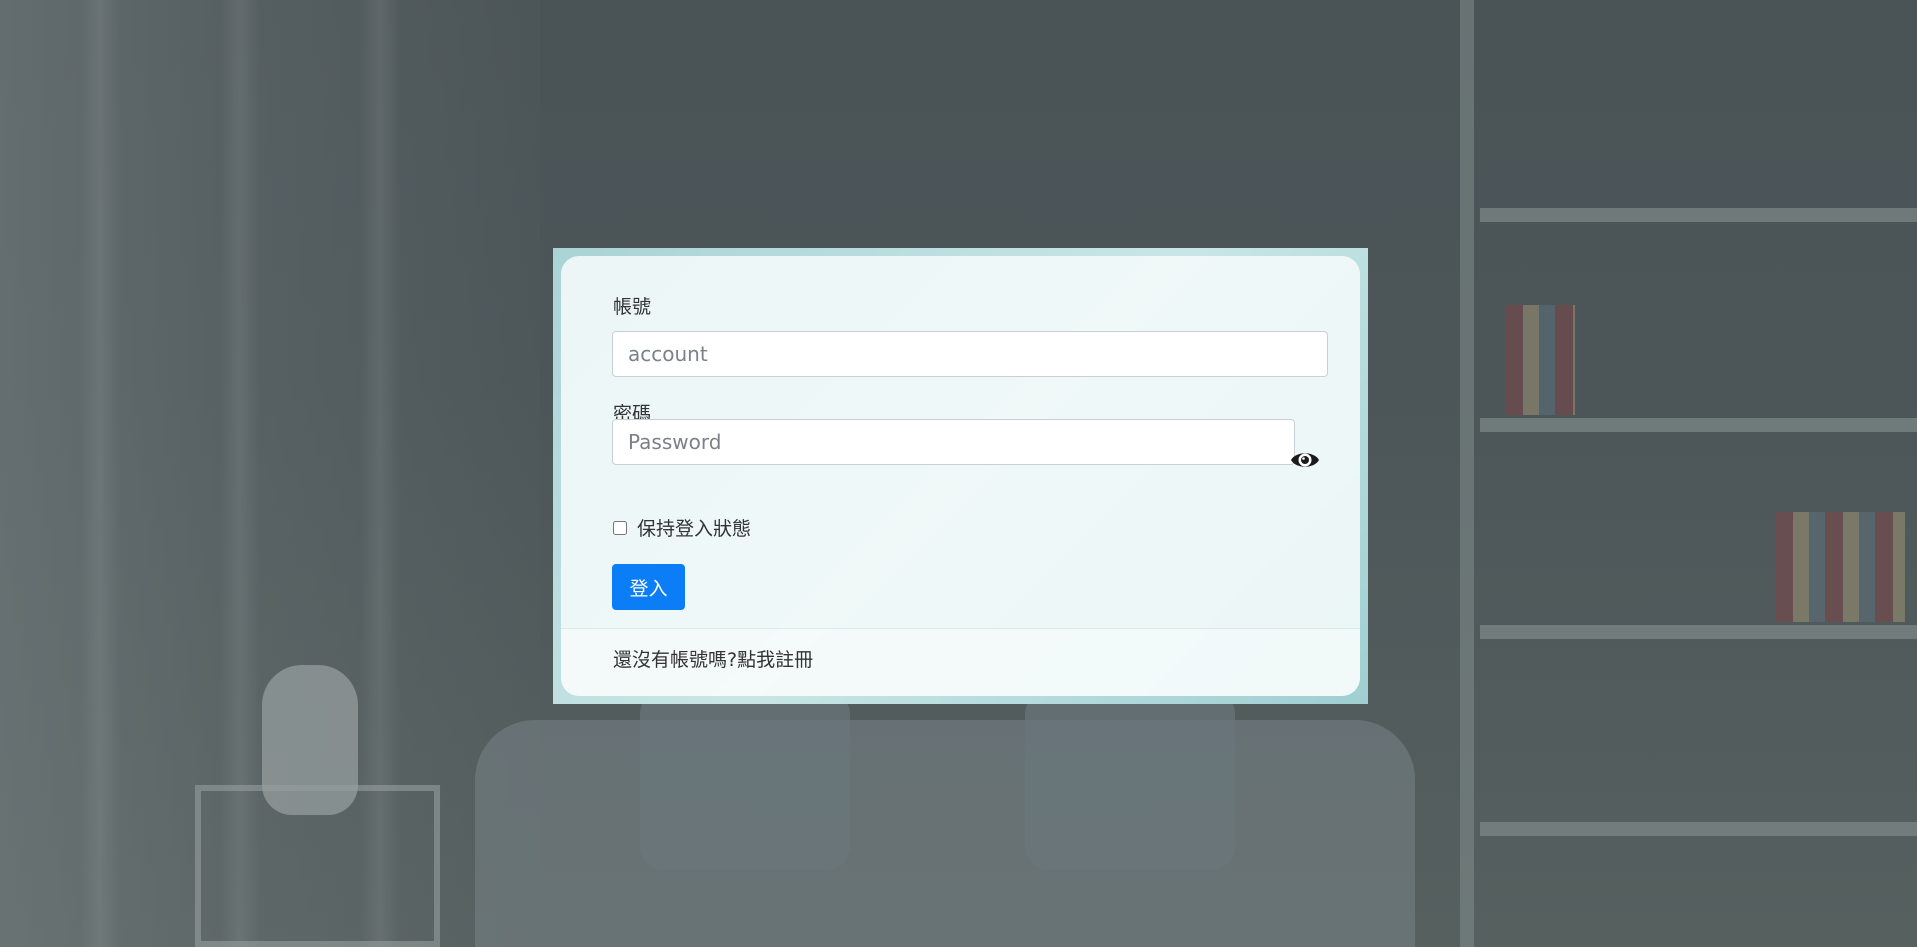 The width and height of the screenshot is (1917, 947). I want to click on curtain-fold, so click(100, 473).